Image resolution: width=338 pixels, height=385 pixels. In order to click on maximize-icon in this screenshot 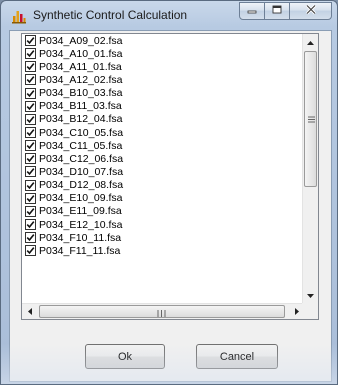, I will do `click(277, 11)`.